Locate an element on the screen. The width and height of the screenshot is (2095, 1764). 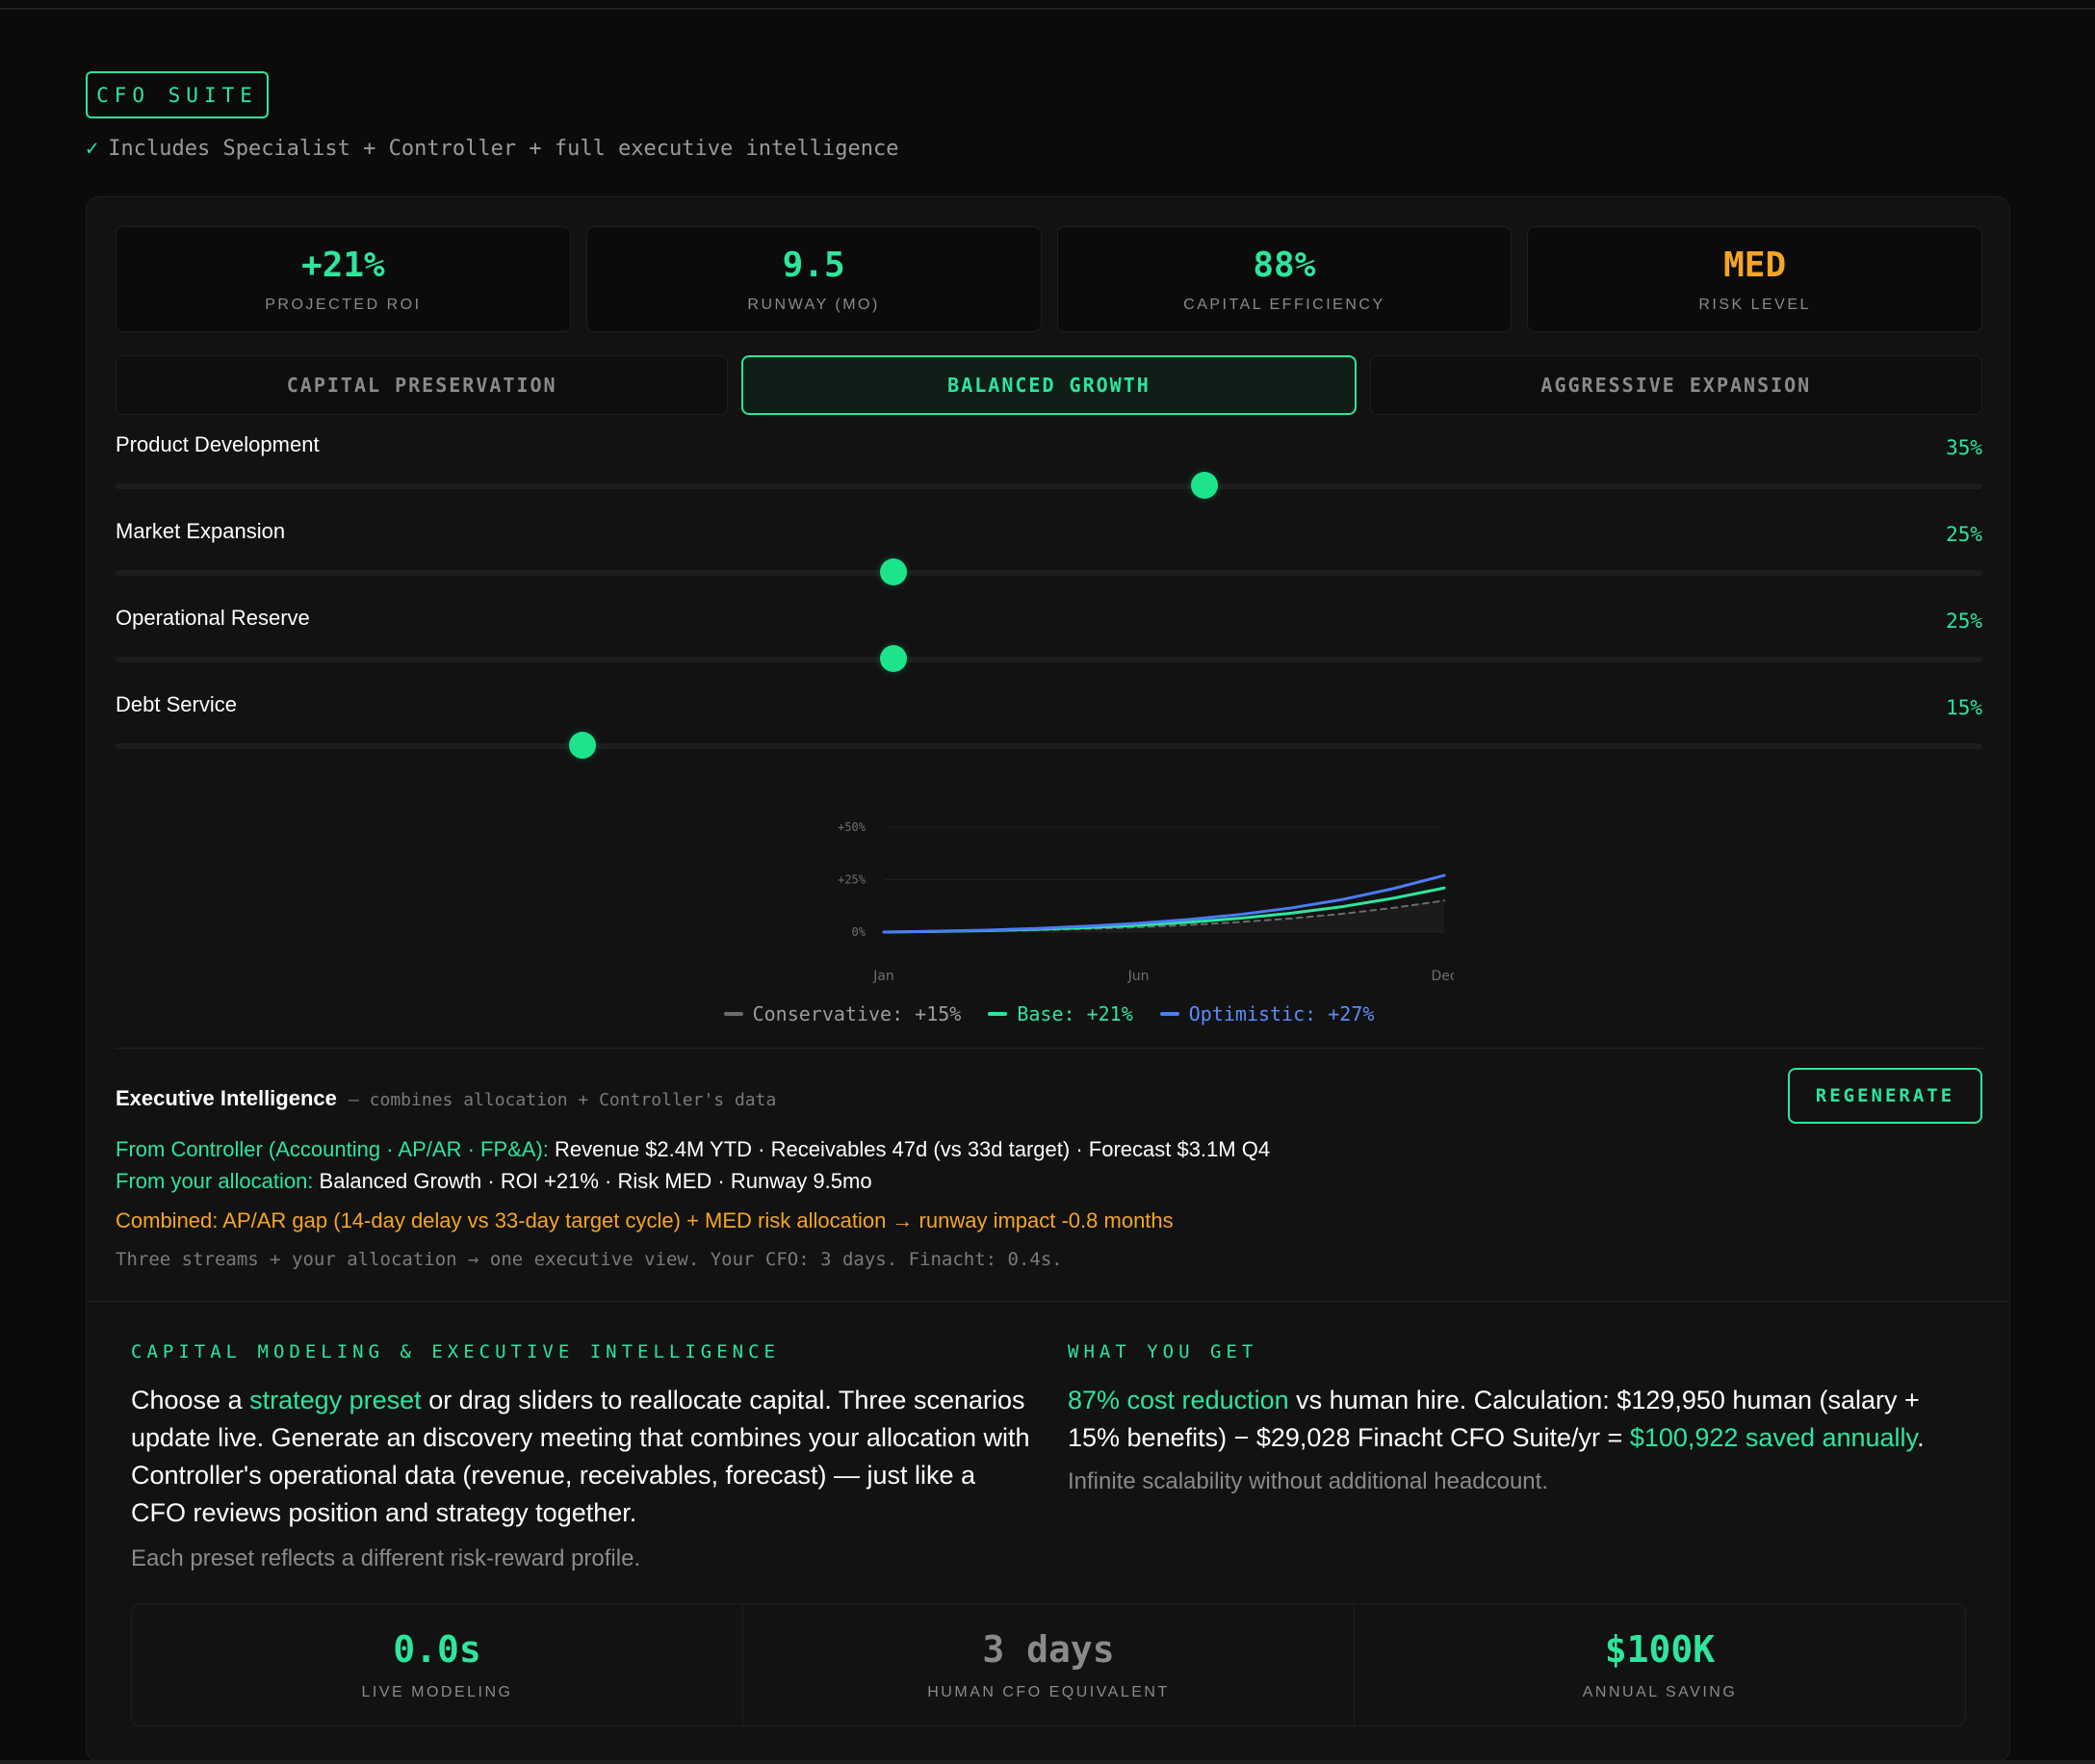
savings-highlight: $100,922 saved annually is located at coordinates (1773, 1437).